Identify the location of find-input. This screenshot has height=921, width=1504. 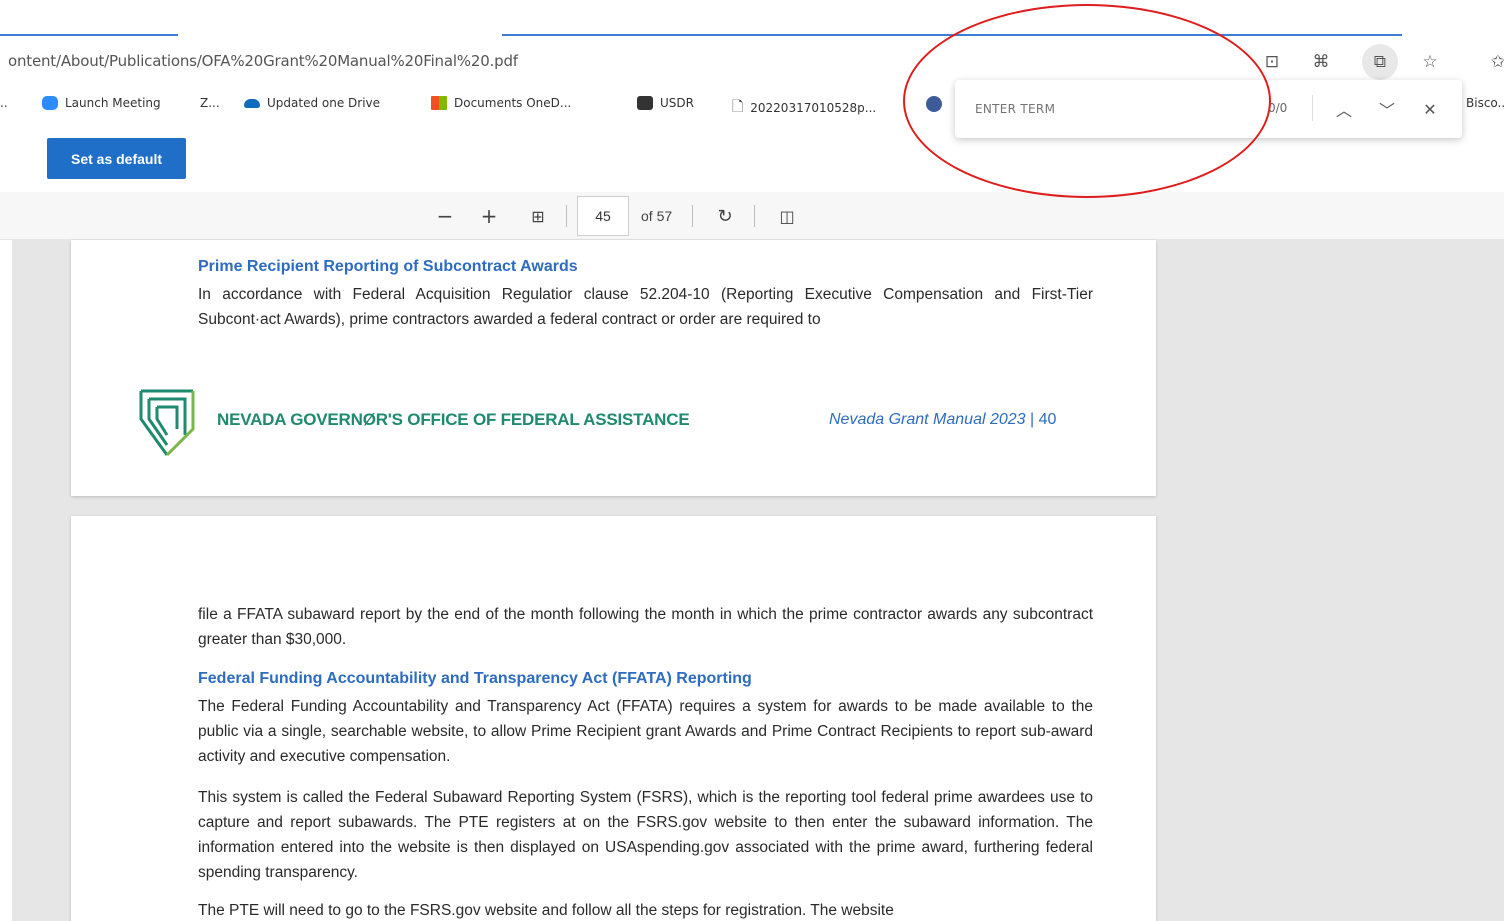
(1110, 109).